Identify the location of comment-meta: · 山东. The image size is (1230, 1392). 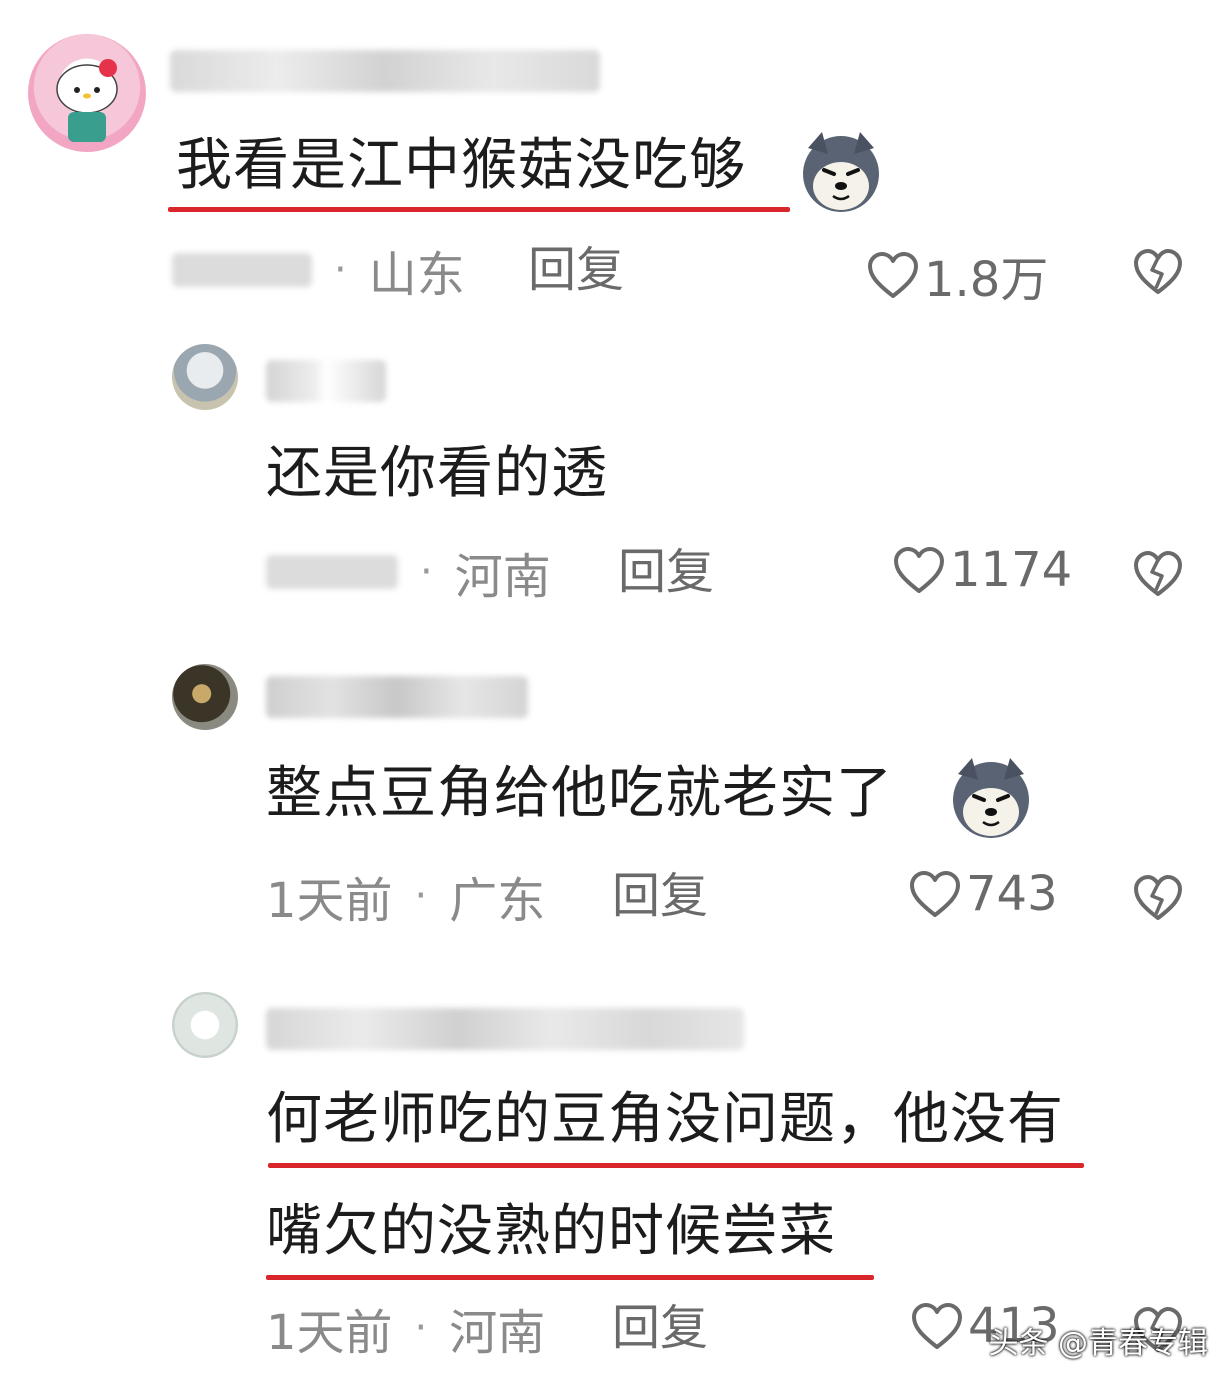
(318, 271).